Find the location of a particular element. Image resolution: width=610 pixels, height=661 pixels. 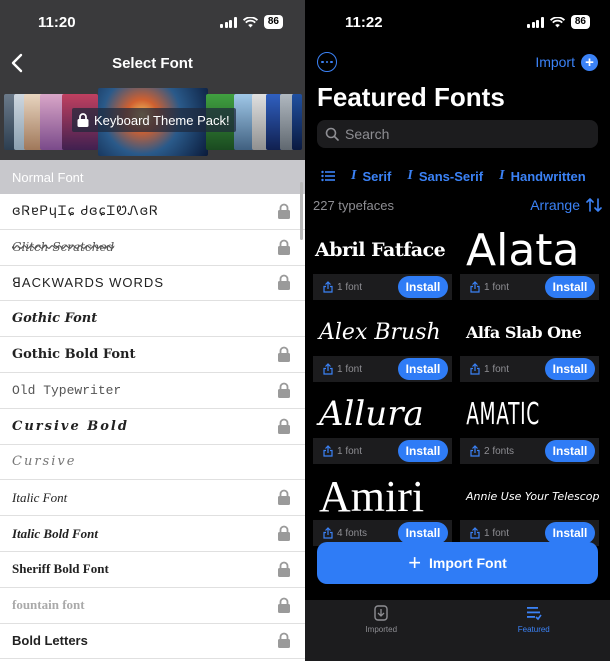

signal-icon is located at coordinates (228, 22).